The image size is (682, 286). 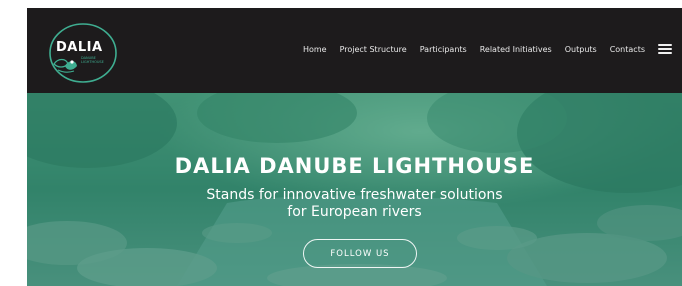 What do you see at coordinates (516, 49) in the screenshot?
I see `nav-related-initiatives: Related Initiatives` at bounding box center [516, 49].